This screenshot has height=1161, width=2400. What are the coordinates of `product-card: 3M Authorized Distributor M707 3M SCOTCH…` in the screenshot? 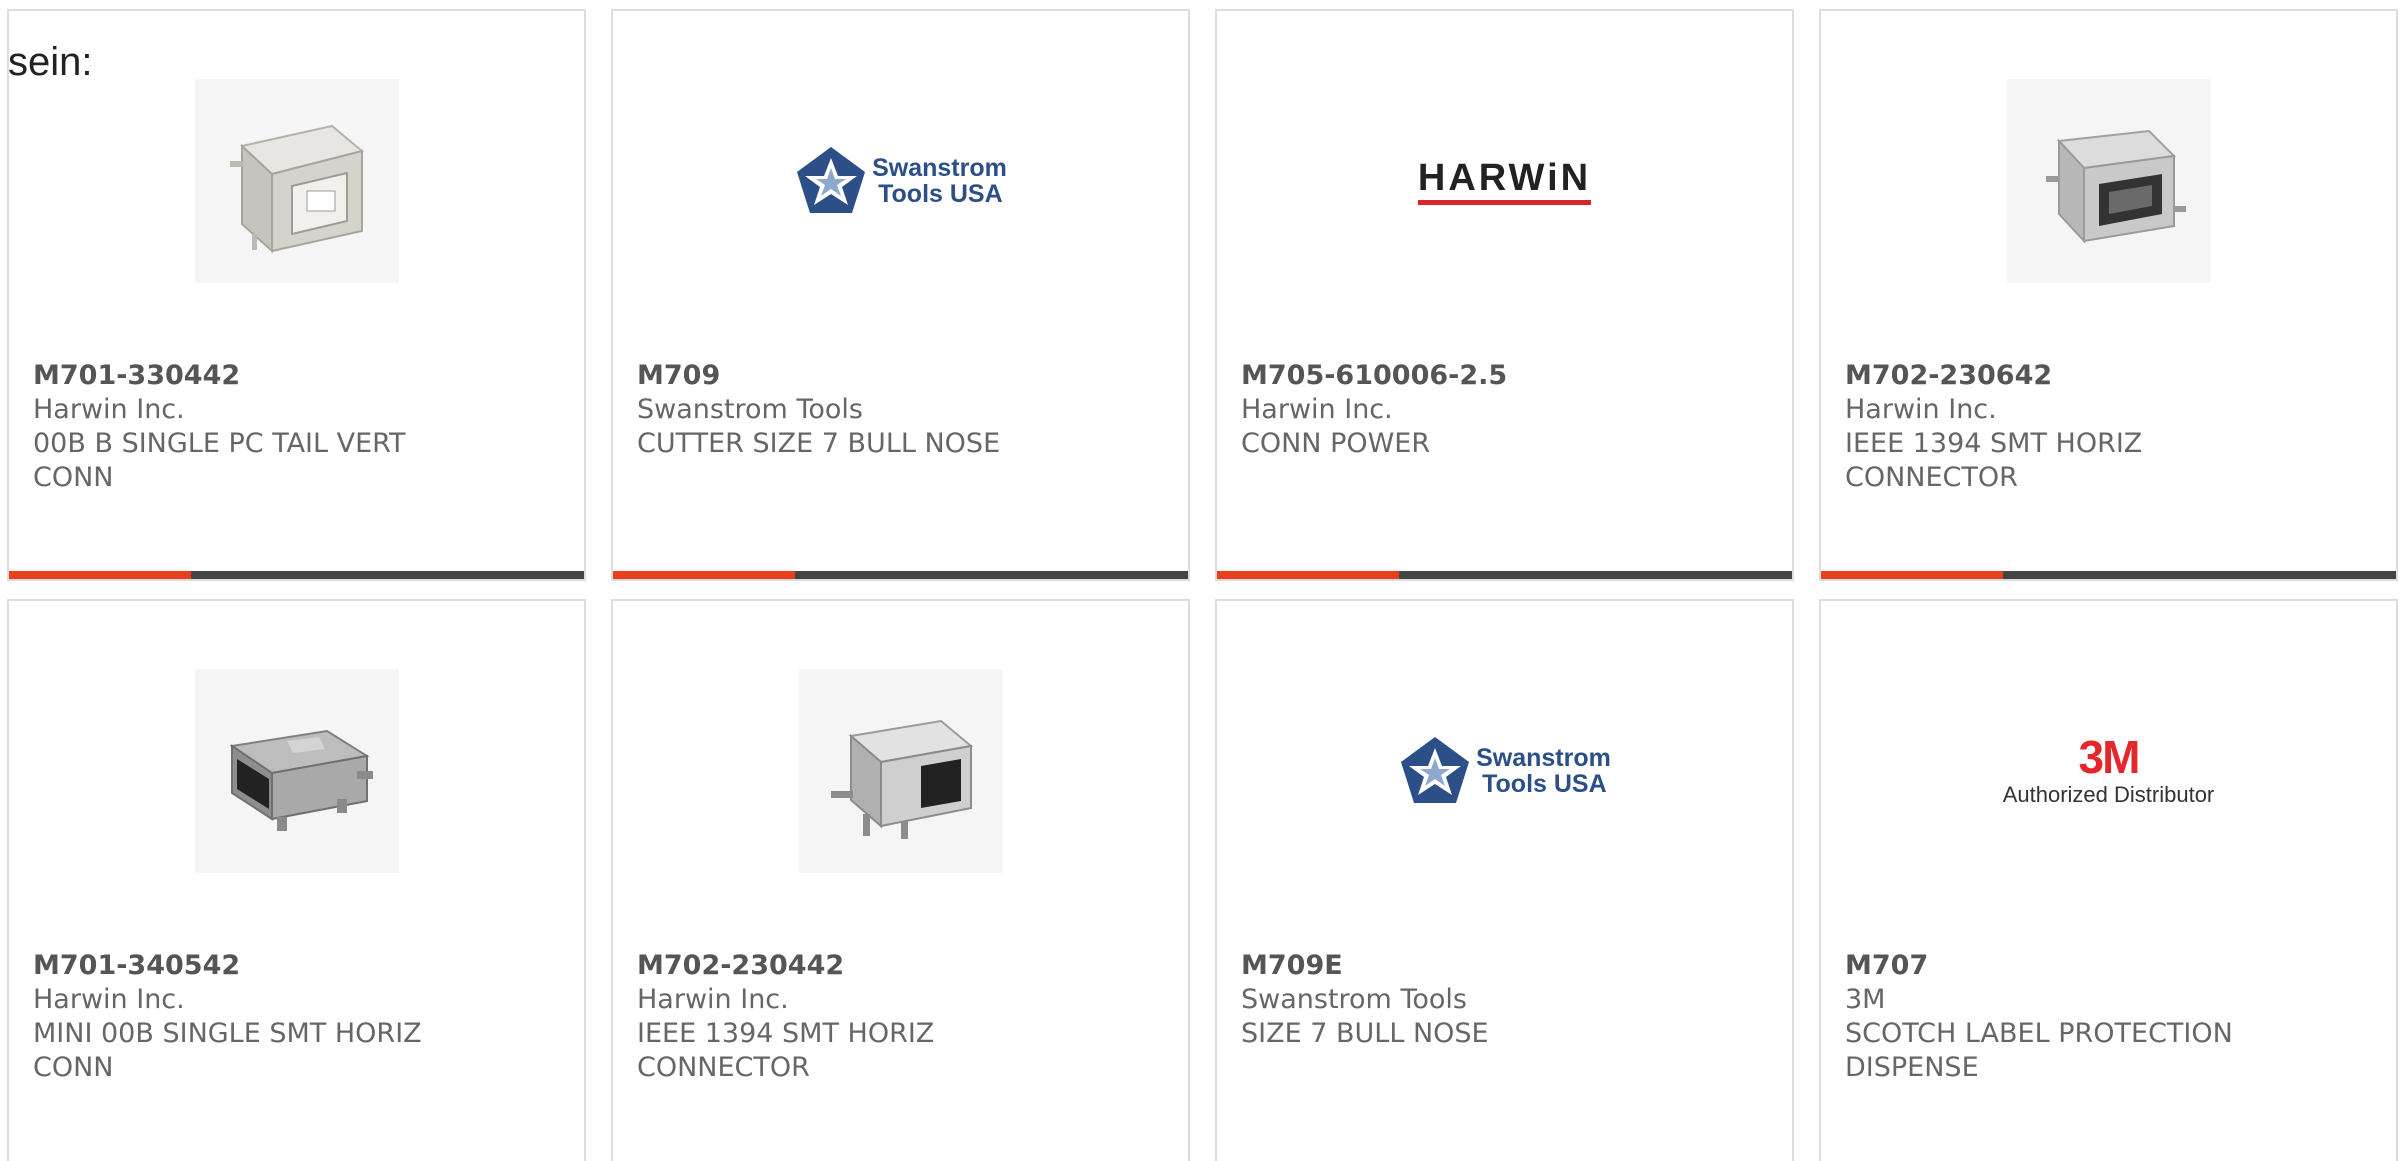 It's located at (2108, 880).